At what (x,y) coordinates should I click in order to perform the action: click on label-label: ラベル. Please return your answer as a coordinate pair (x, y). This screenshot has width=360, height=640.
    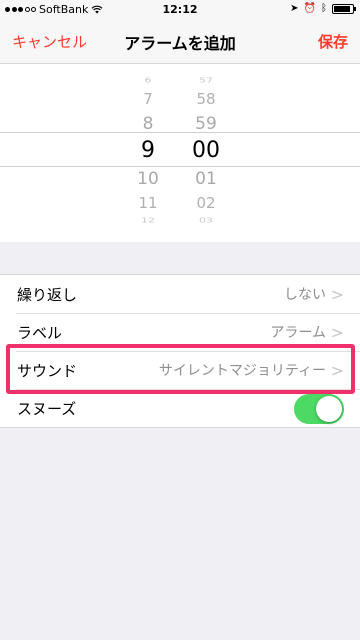
    Looking at the image, I should click on (40, 332).